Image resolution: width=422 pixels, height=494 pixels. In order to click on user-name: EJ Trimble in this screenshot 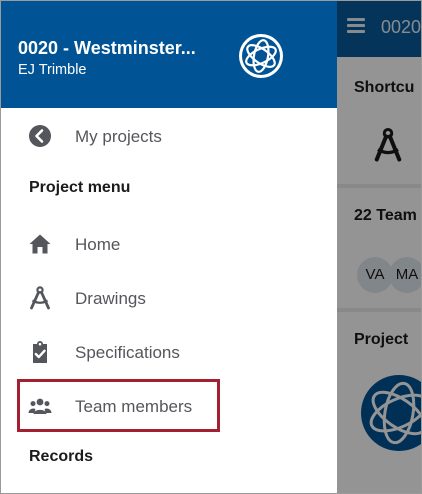, I will do `click(52, 70)`.